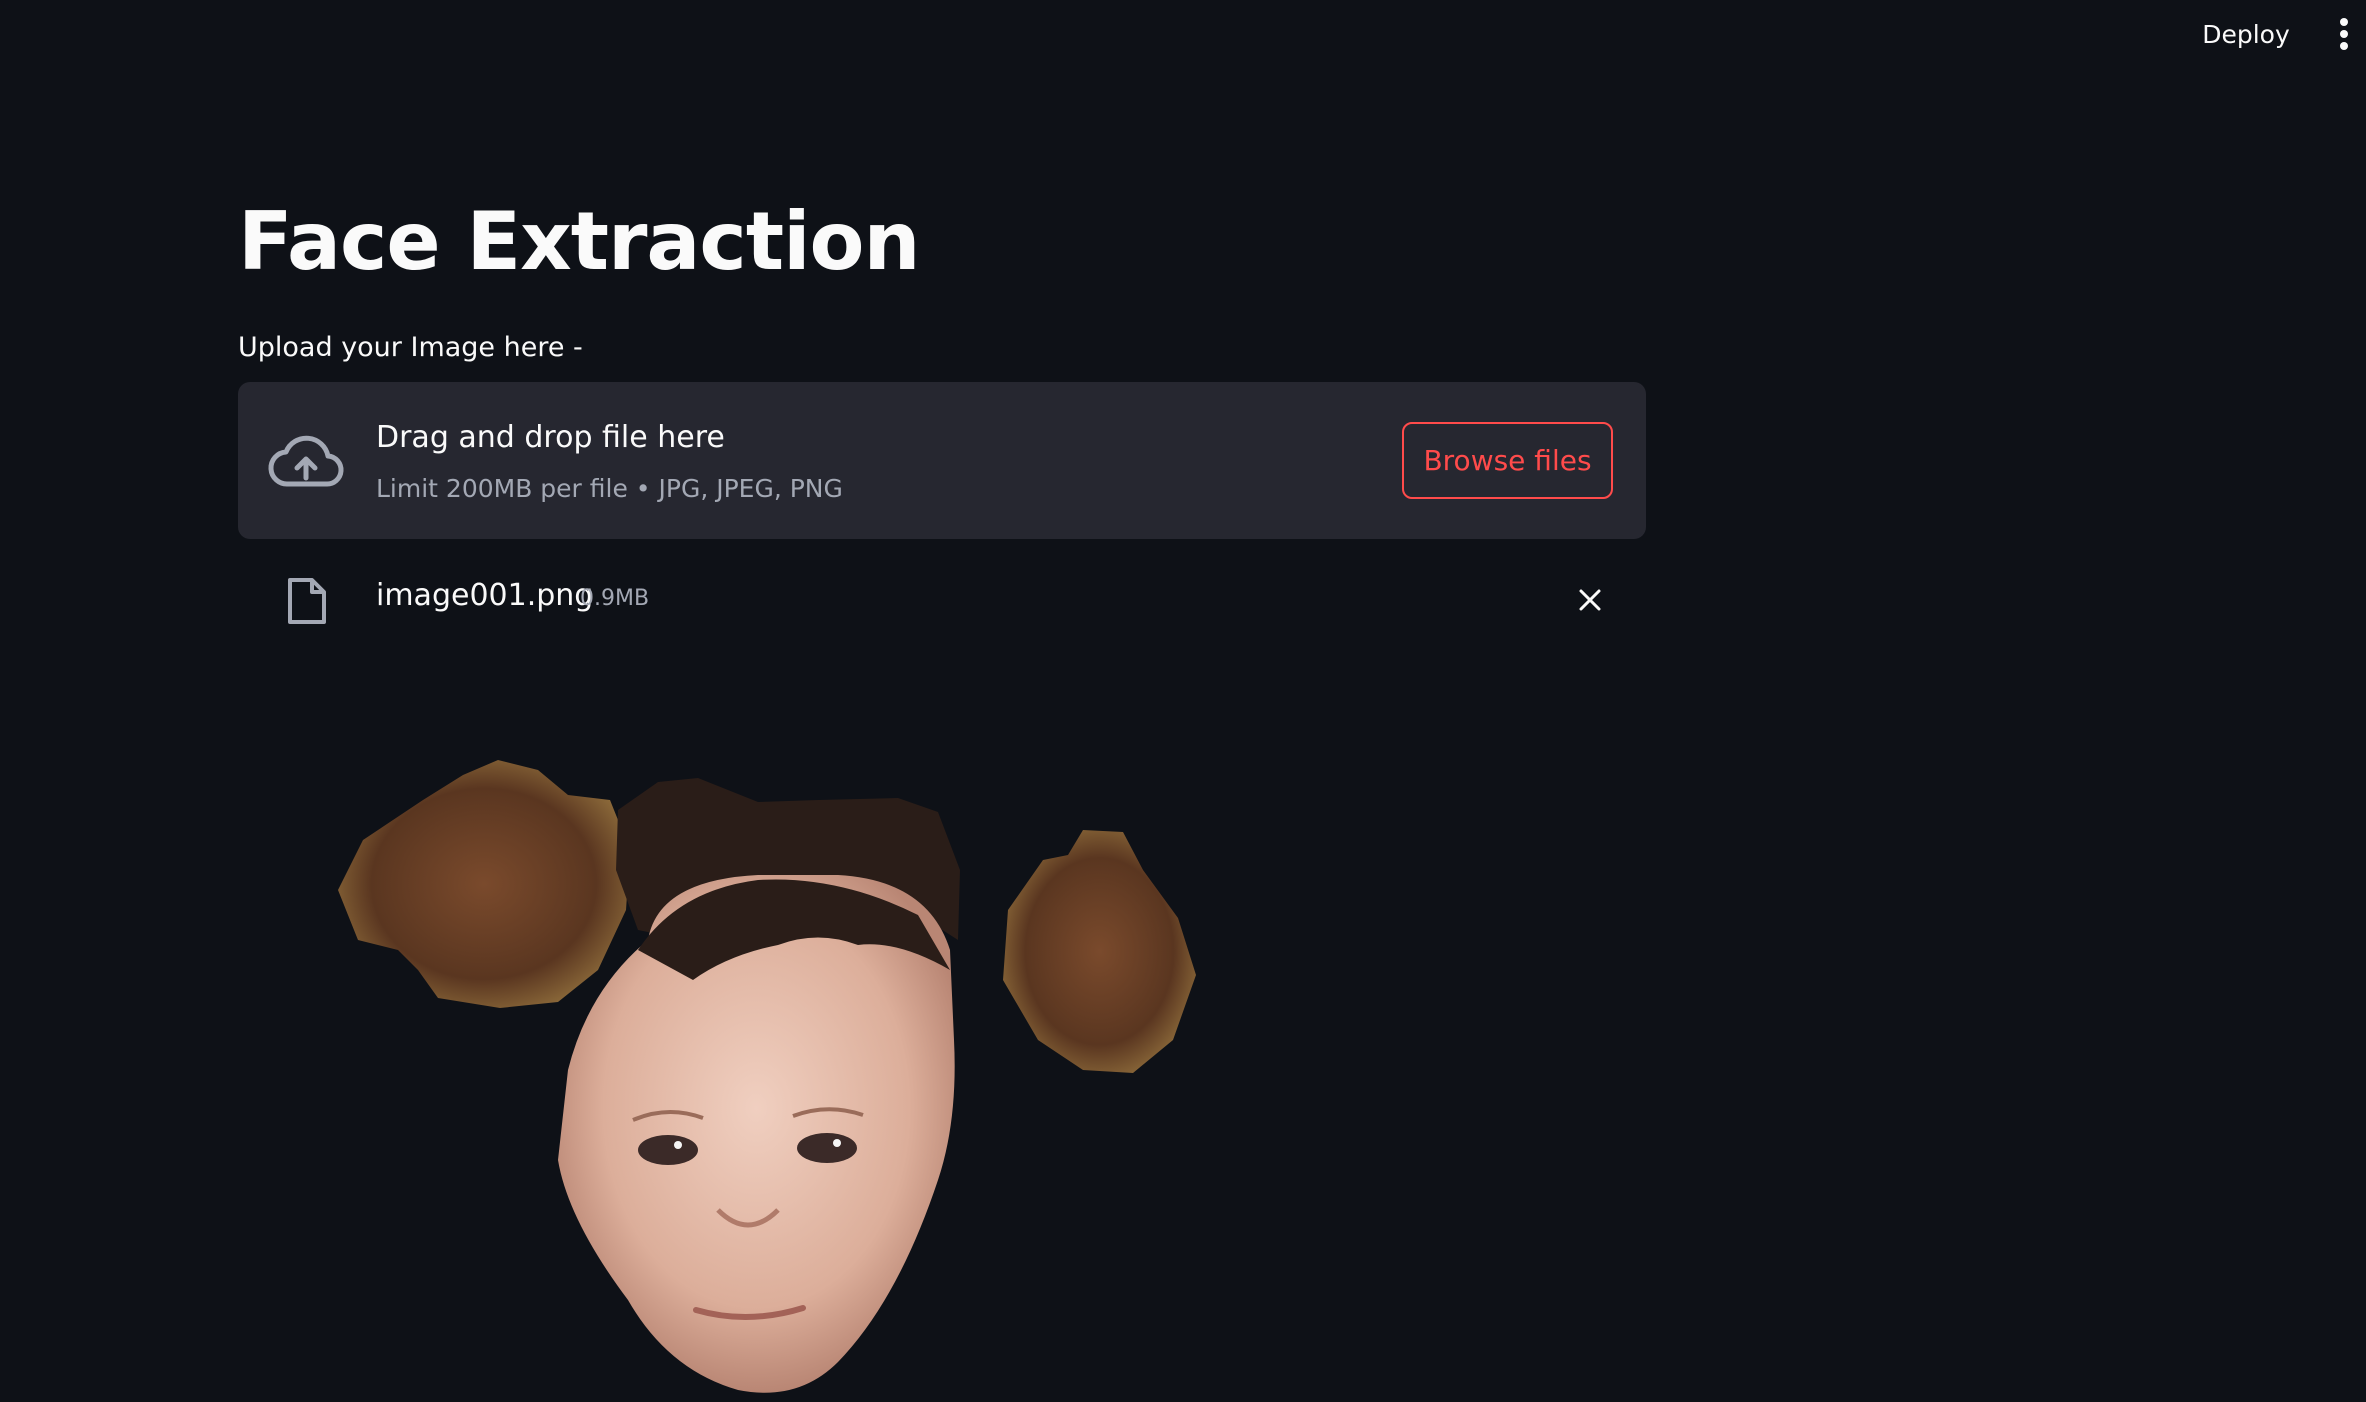  Describe the element at coordinates (579, 241) in the screenshot. I see `page-title: Face Extraction` at that location.